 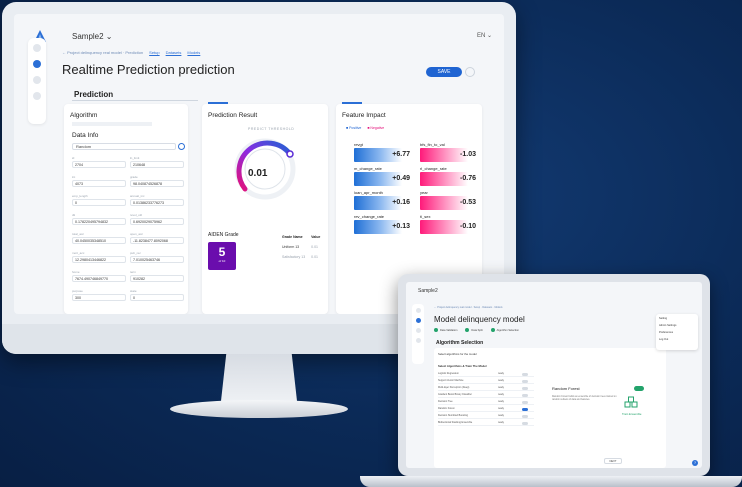 What do you see at coordinates (486, 423) in the screenshot?
I see `algorithm-row: Bidirectional Stacking Ensemble ready` at bounding box center [486, 423].